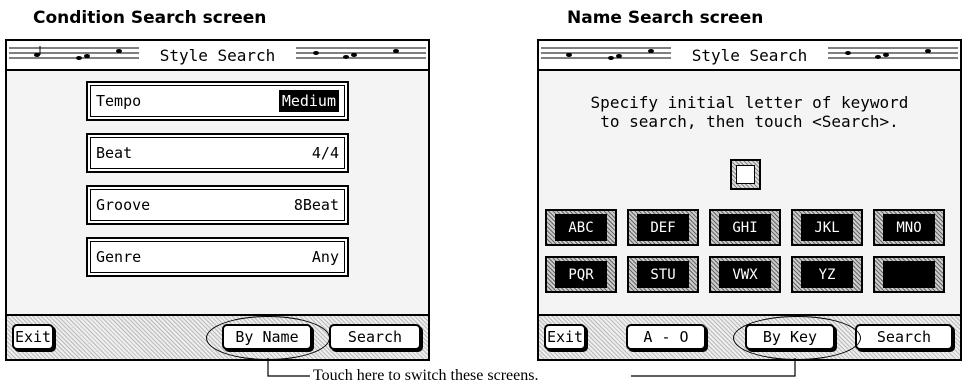 The height and width of the screenshot is (391, 963). I want to click on switch-screens-note: Touch here to switch these screens., so click(426, 375).